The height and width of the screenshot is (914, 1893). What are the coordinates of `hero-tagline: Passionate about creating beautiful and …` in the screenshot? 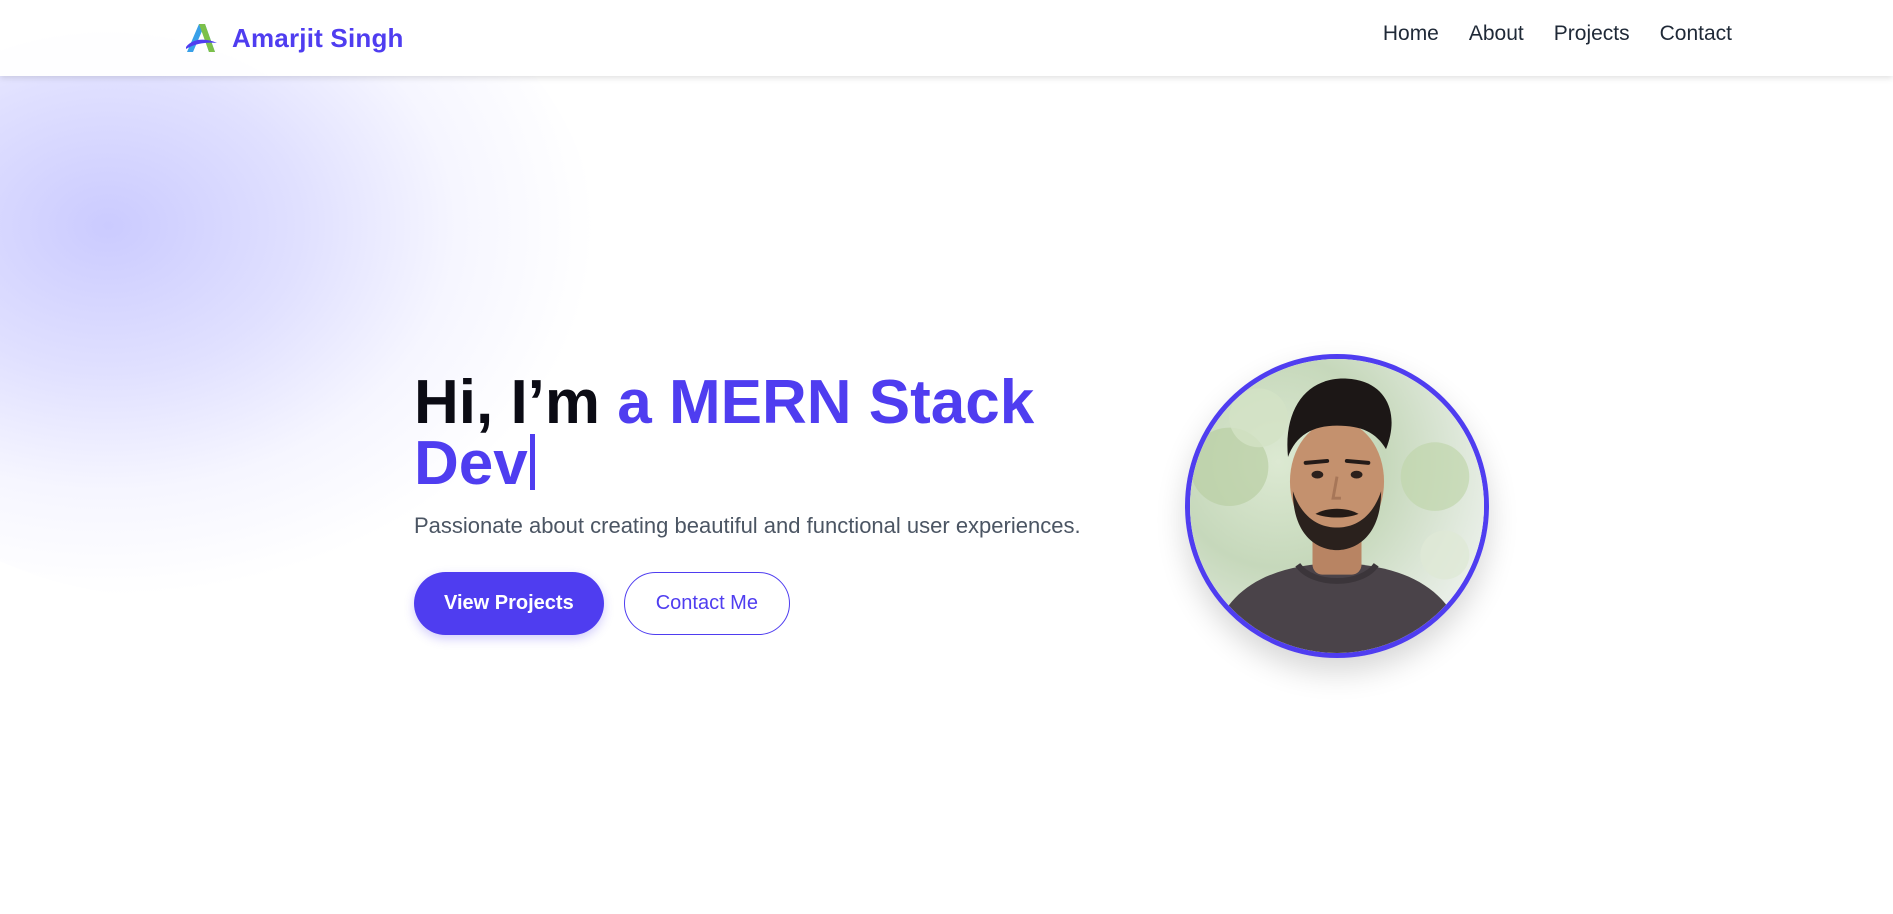 It's located at (747, 525).